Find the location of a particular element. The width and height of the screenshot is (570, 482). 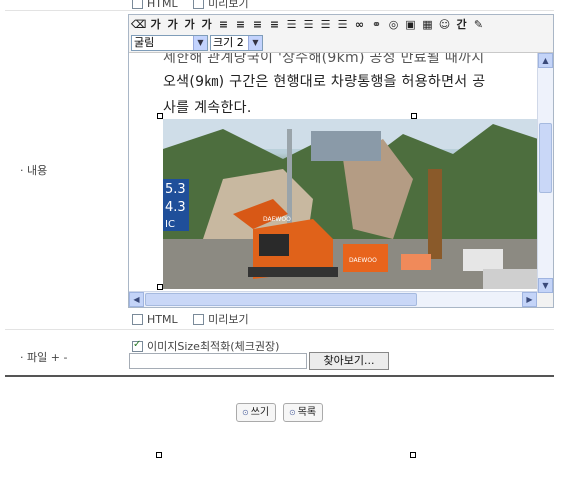

scroll-up-icon: ▲ is located at coordinates (545, 60).